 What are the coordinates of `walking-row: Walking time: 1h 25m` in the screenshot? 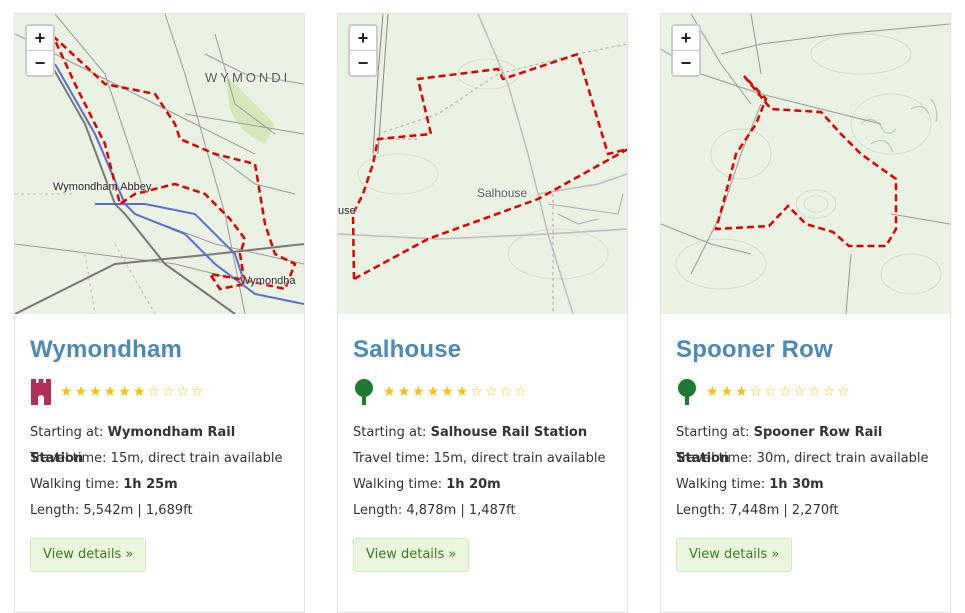 It's located at (159, 485).